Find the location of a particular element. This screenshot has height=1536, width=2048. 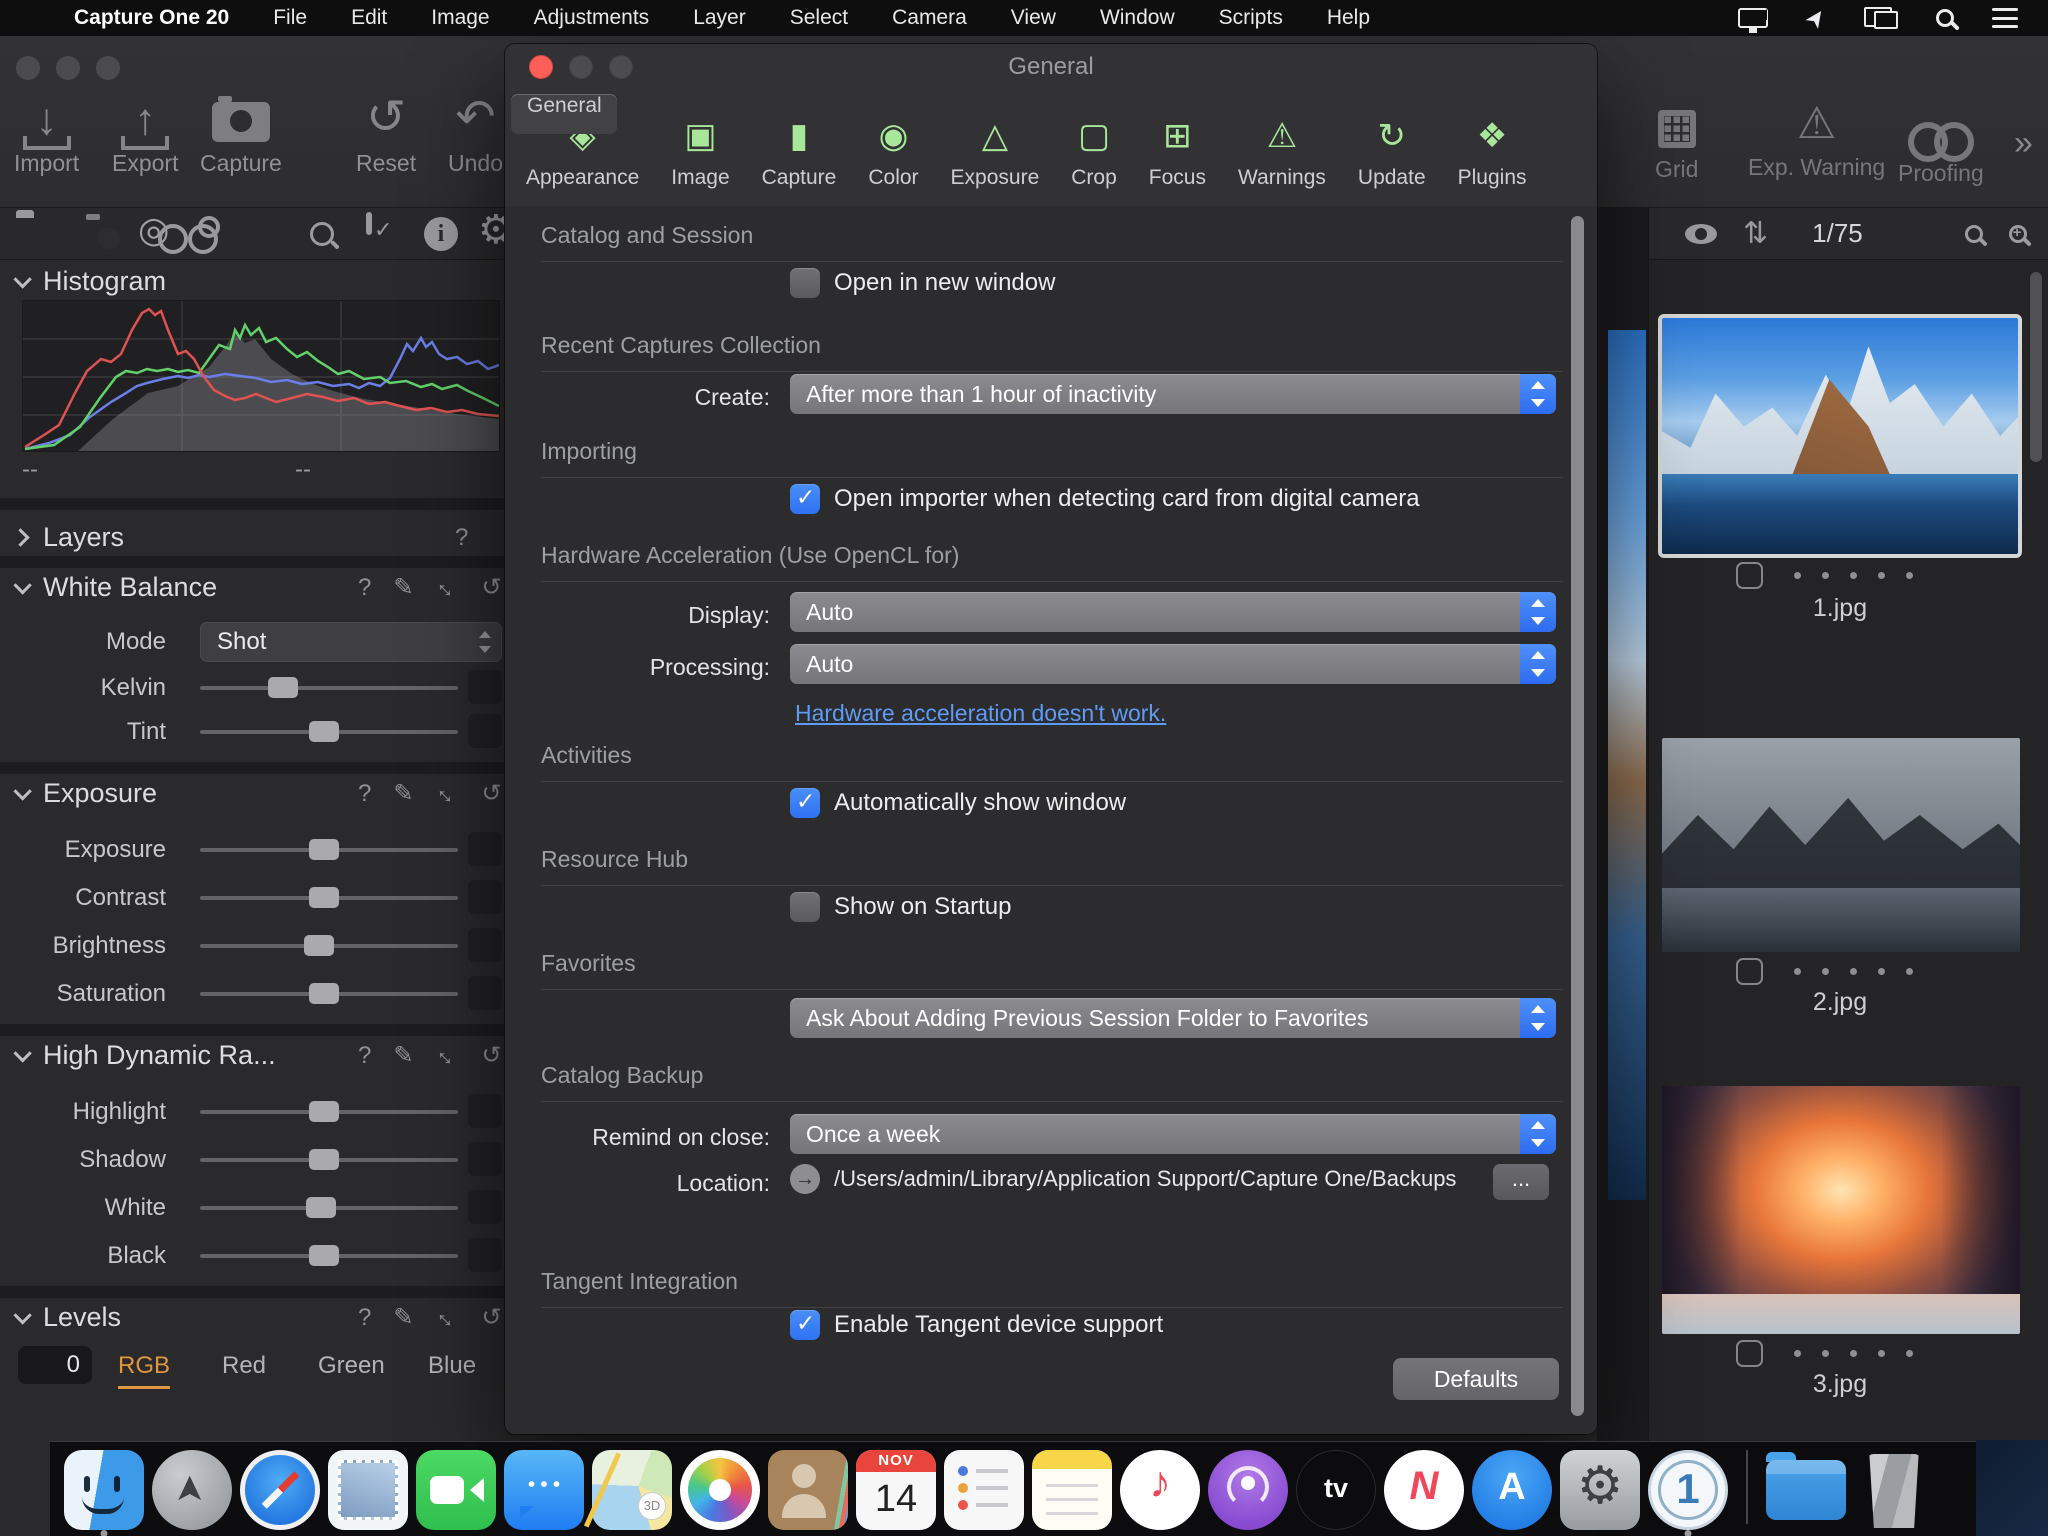

contrast-slider is located at coordinates (329, 897).